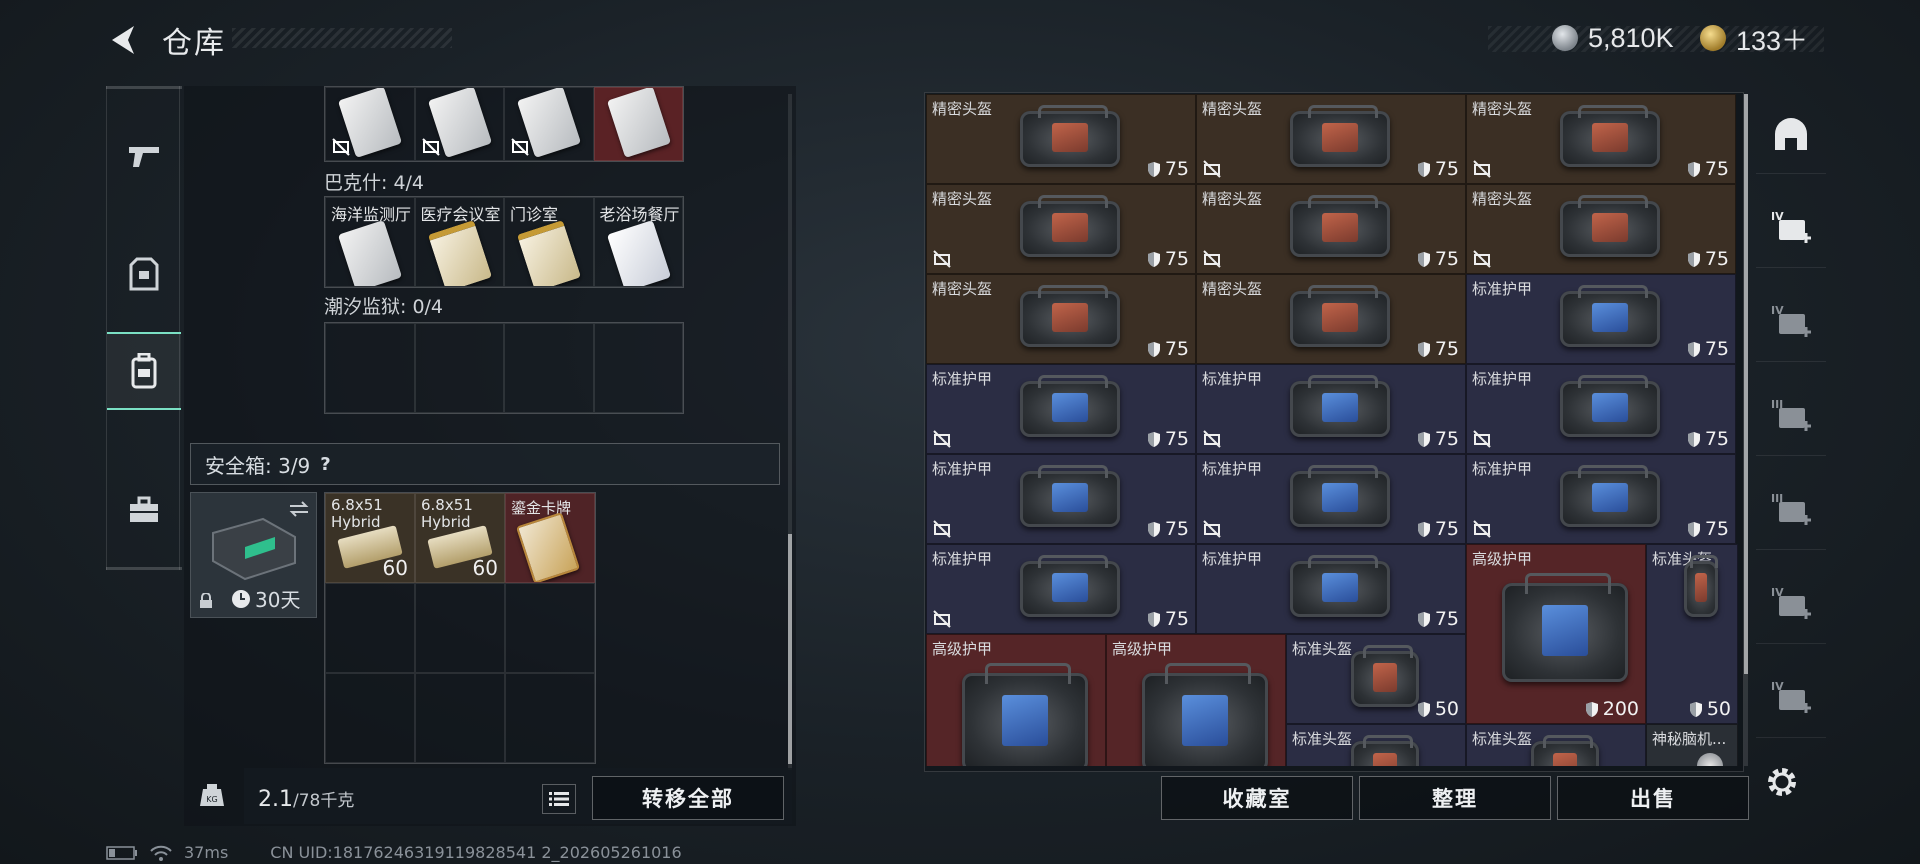 The height and width of the screenshot is (864, 1920). What do you see at coordinates (144, 156) in the screenshot?
I see `nav-weapons-tab` at bounding box center [144, 156].